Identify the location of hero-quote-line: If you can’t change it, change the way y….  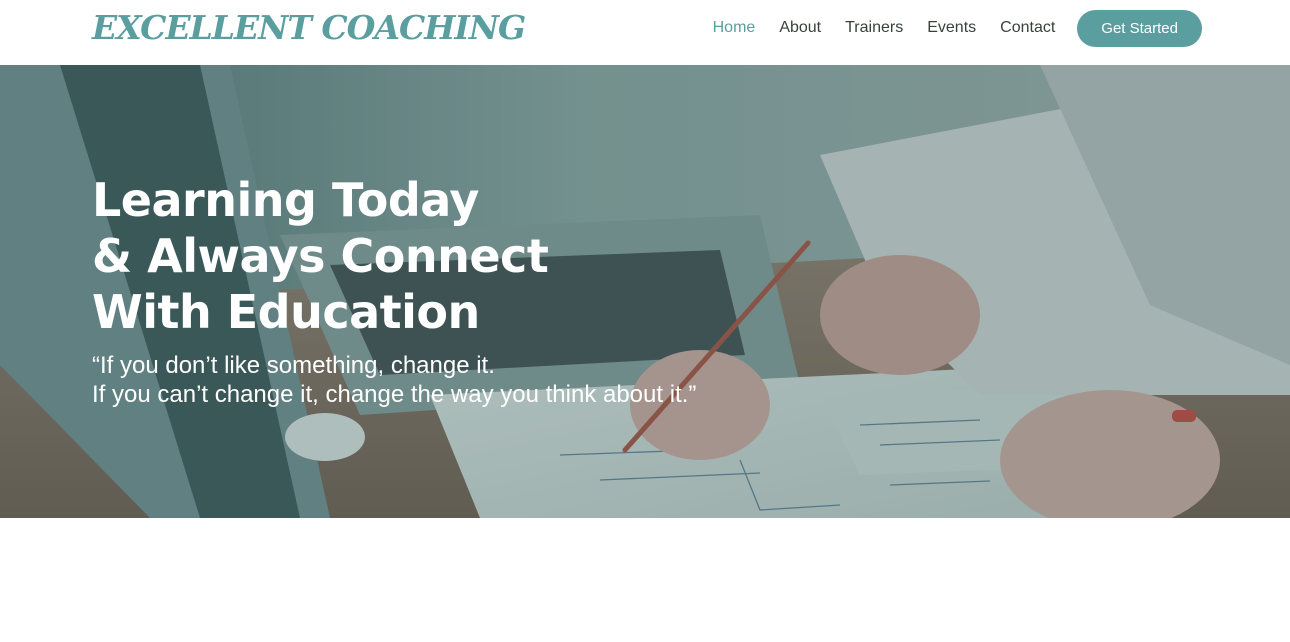
(394, 394).